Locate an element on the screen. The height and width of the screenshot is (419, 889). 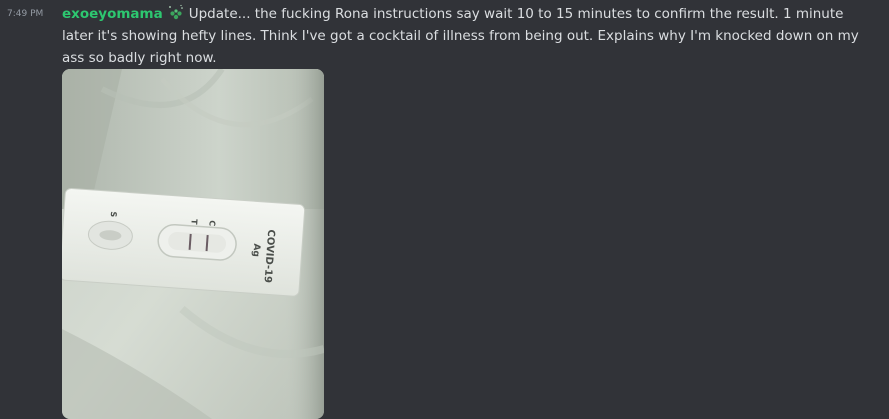
label-s: S is located at coordinates (113, 214).